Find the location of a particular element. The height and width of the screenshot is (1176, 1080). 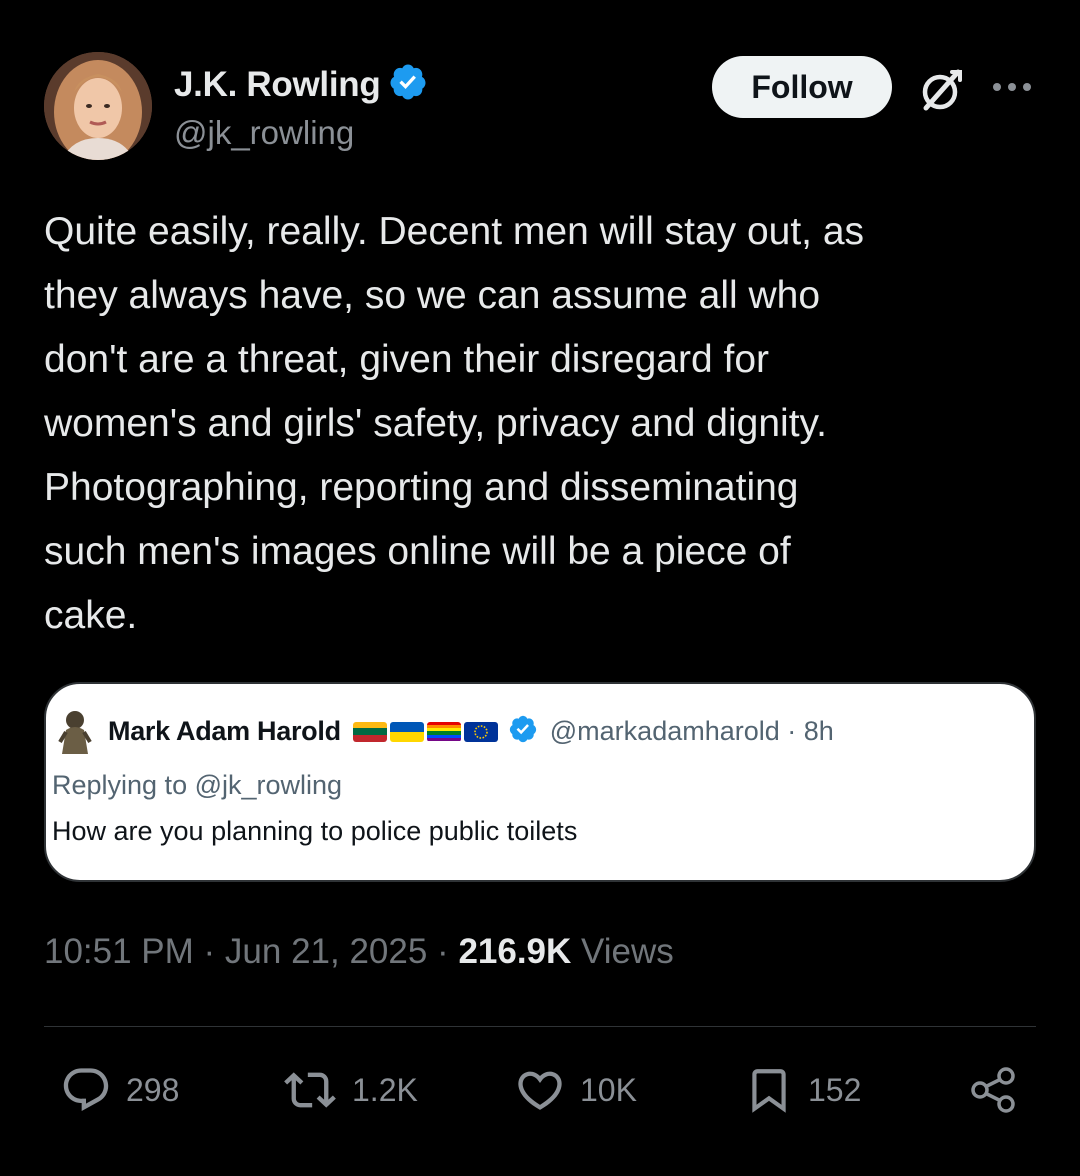

quoted-replying-to: Replying to @jk_rowling is located at coordinates (197, 785).